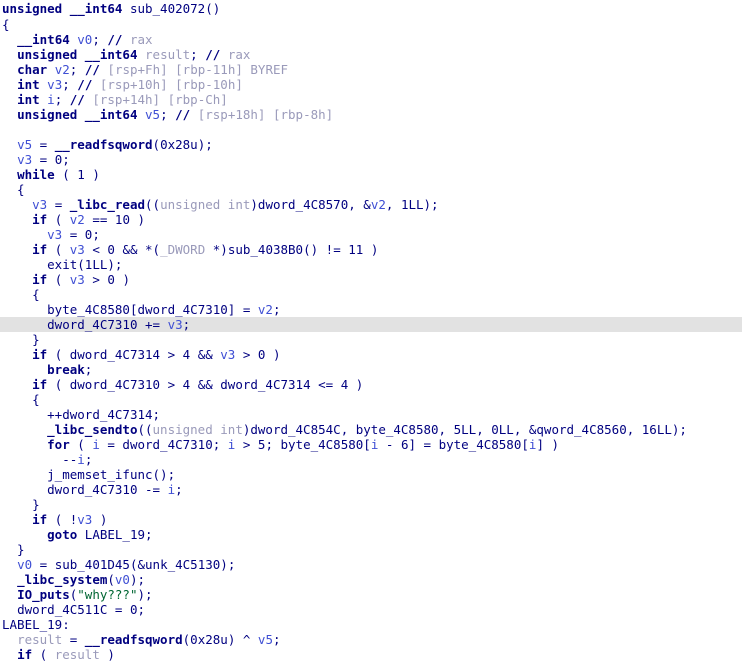  I want to click on token-global-var: qword_4C8560, so click(581, 429).